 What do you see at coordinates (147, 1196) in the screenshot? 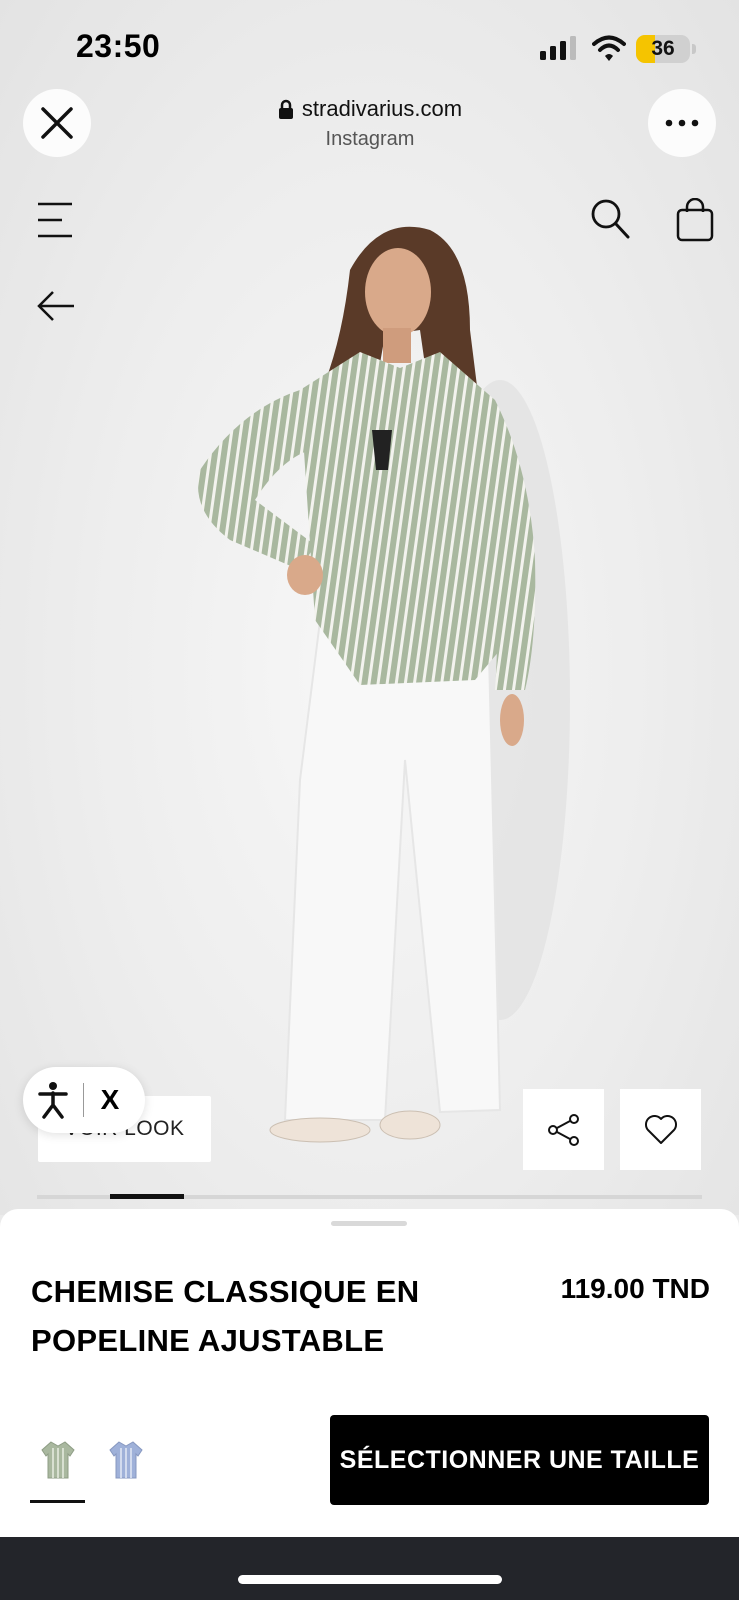
I see `gallery-progress-current` at bounding box center [147, 1196].